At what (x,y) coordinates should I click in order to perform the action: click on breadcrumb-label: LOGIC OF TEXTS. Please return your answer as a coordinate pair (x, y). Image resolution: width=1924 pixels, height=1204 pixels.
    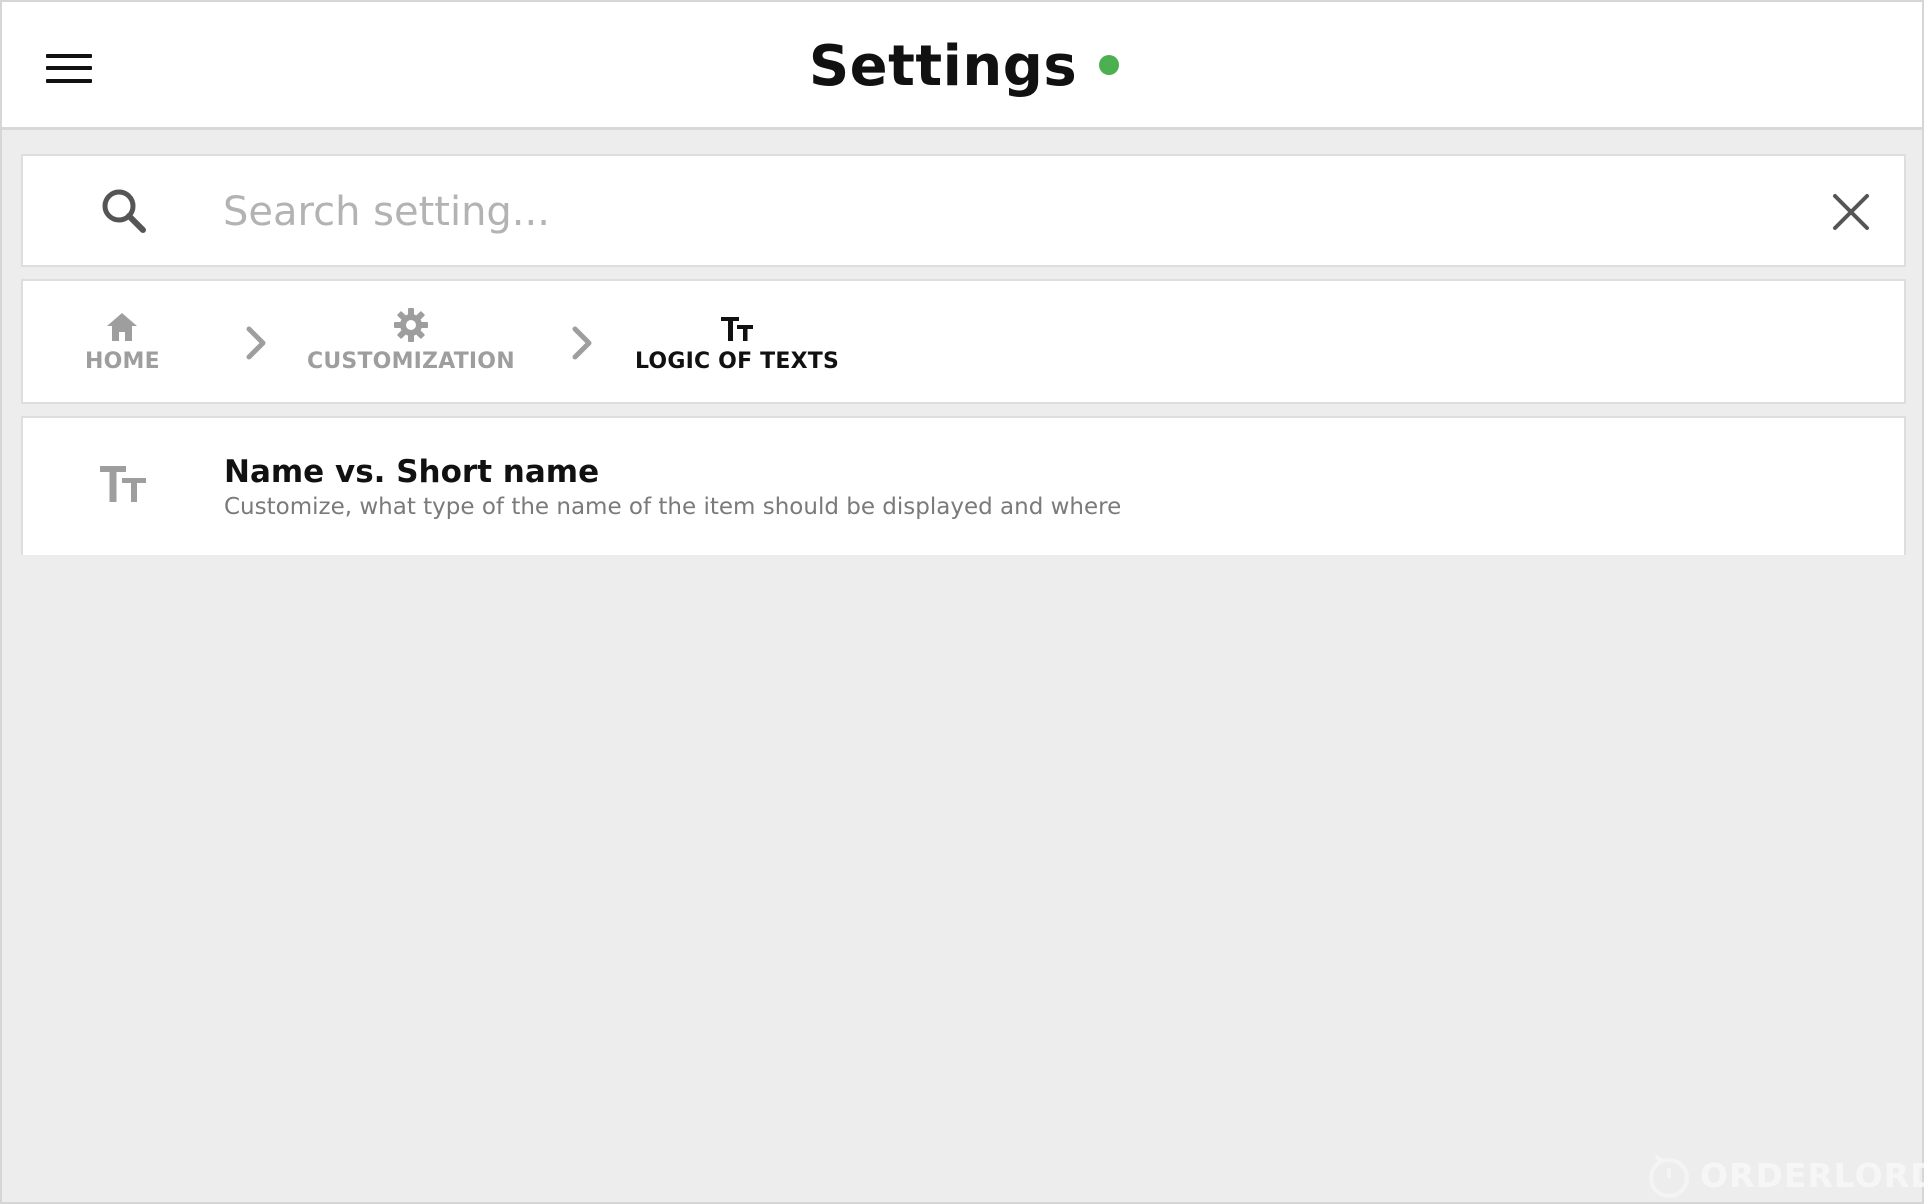
    Looking at the image, I should click on (737, 361).